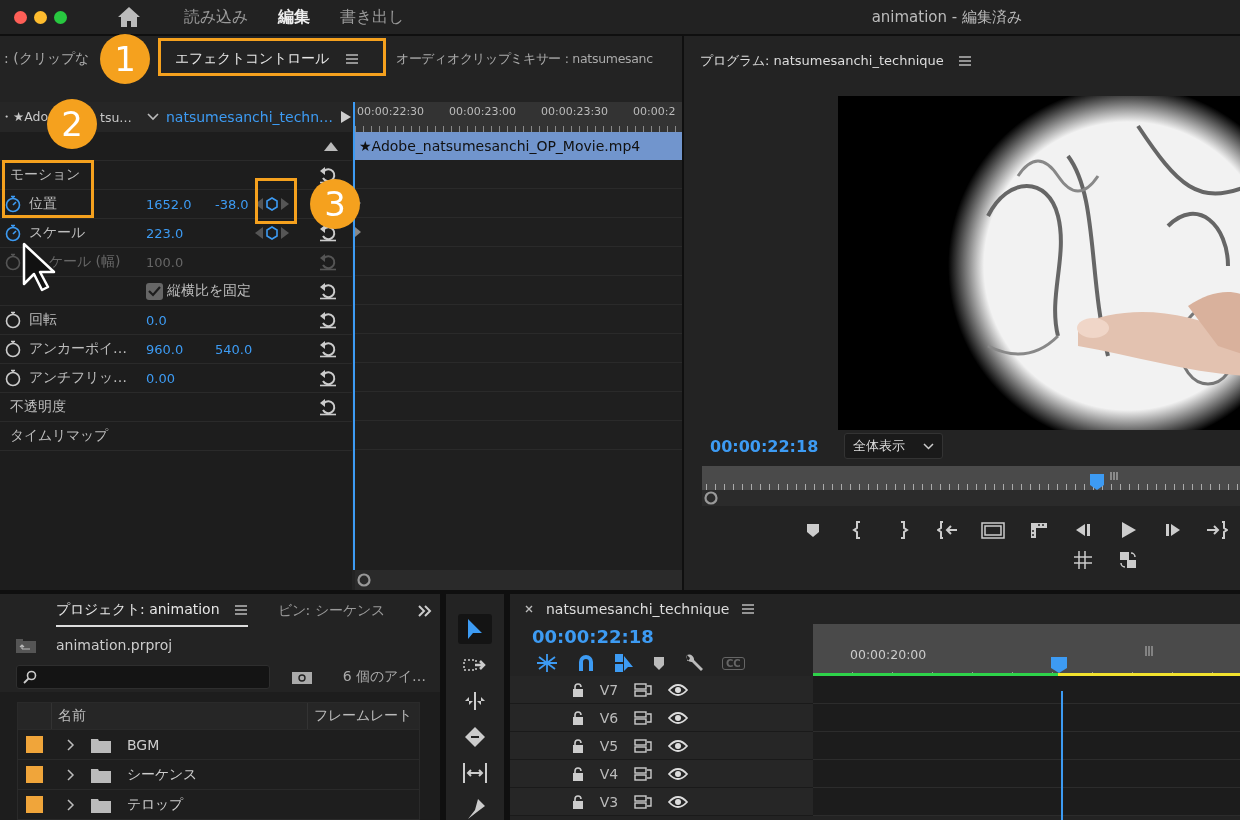 Image resolution: width=1240 pixels, height=820 pixels. Describe the element at coordinates (180, 233) in the screenshot. I see `property-value: 223.0` at that location.